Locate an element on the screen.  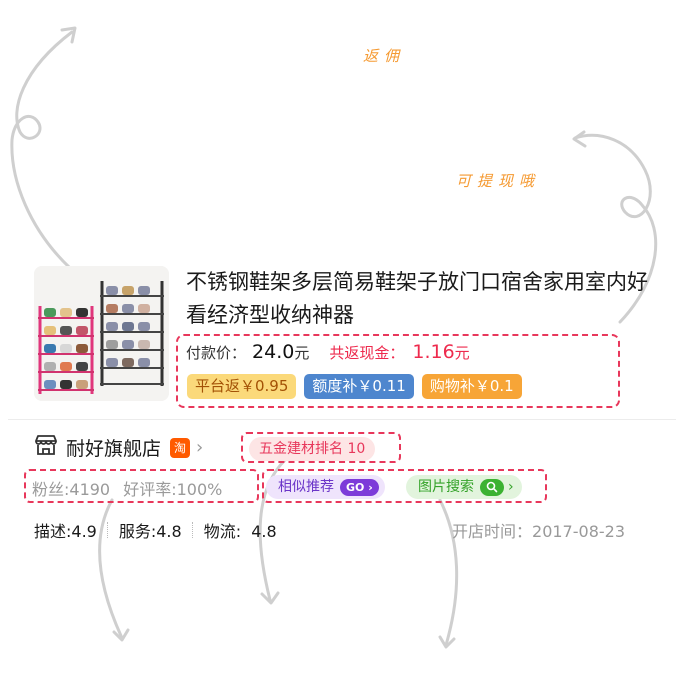
store-header: 耐好旗舰店 淘 › is located at coordinates (118, 447).